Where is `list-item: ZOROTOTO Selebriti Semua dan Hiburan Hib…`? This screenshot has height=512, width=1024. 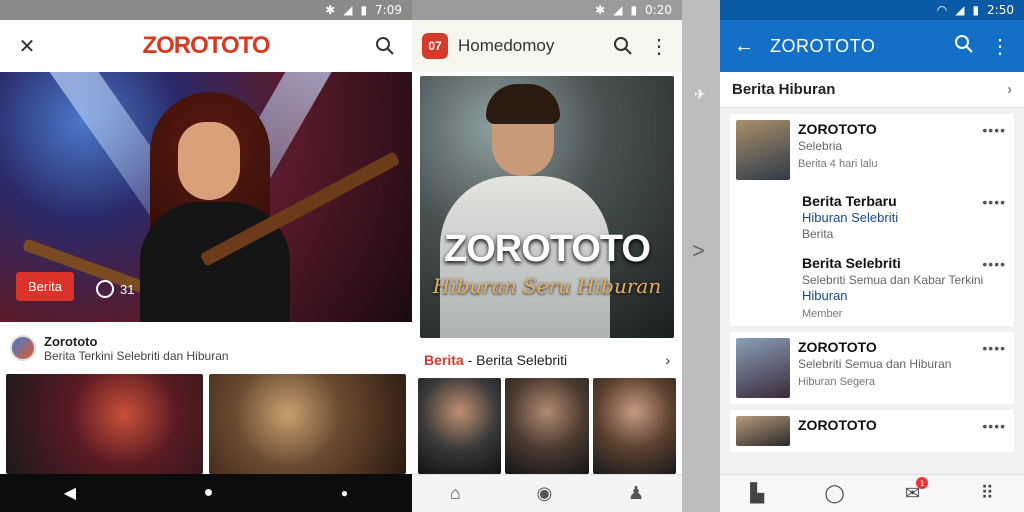
list-item: ZOROTOTO Selebriti Semua dan Hiburan Hib… is located at coordinates (872, 368).